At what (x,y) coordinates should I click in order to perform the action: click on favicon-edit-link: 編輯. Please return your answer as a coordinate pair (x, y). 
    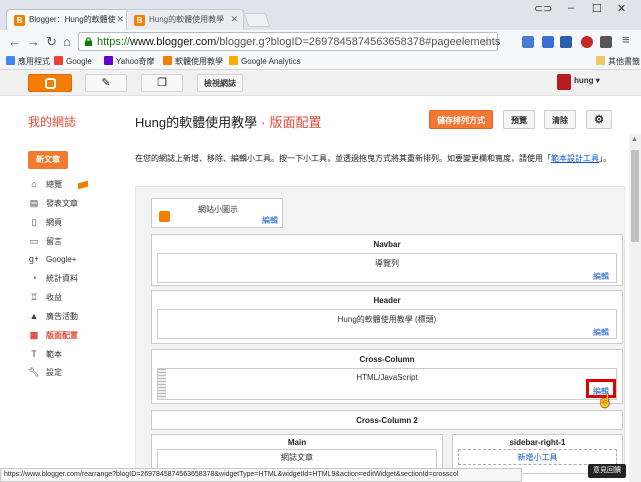
    Looking at the image, I should click on (270, 220).